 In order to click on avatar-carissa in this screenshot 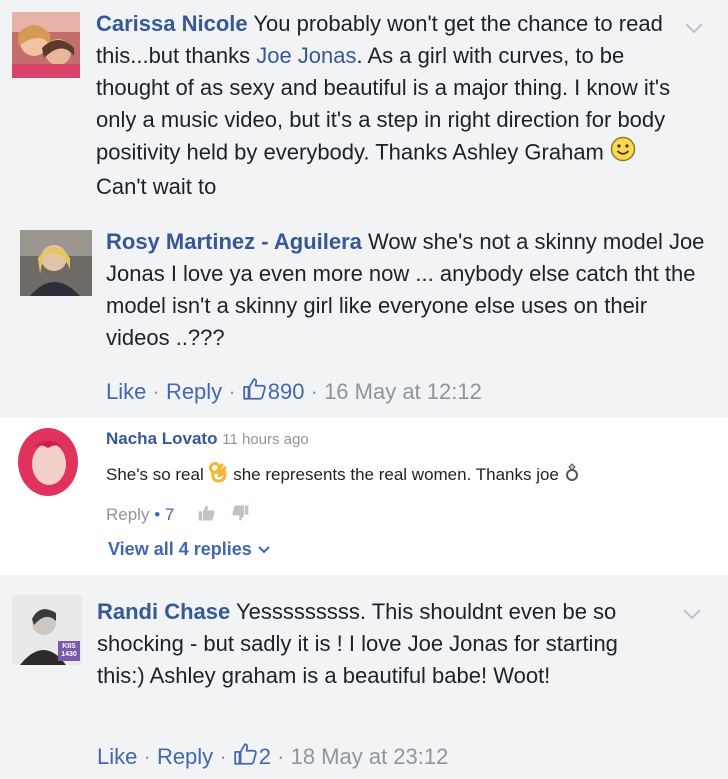, I will do `click(46, 45)`.